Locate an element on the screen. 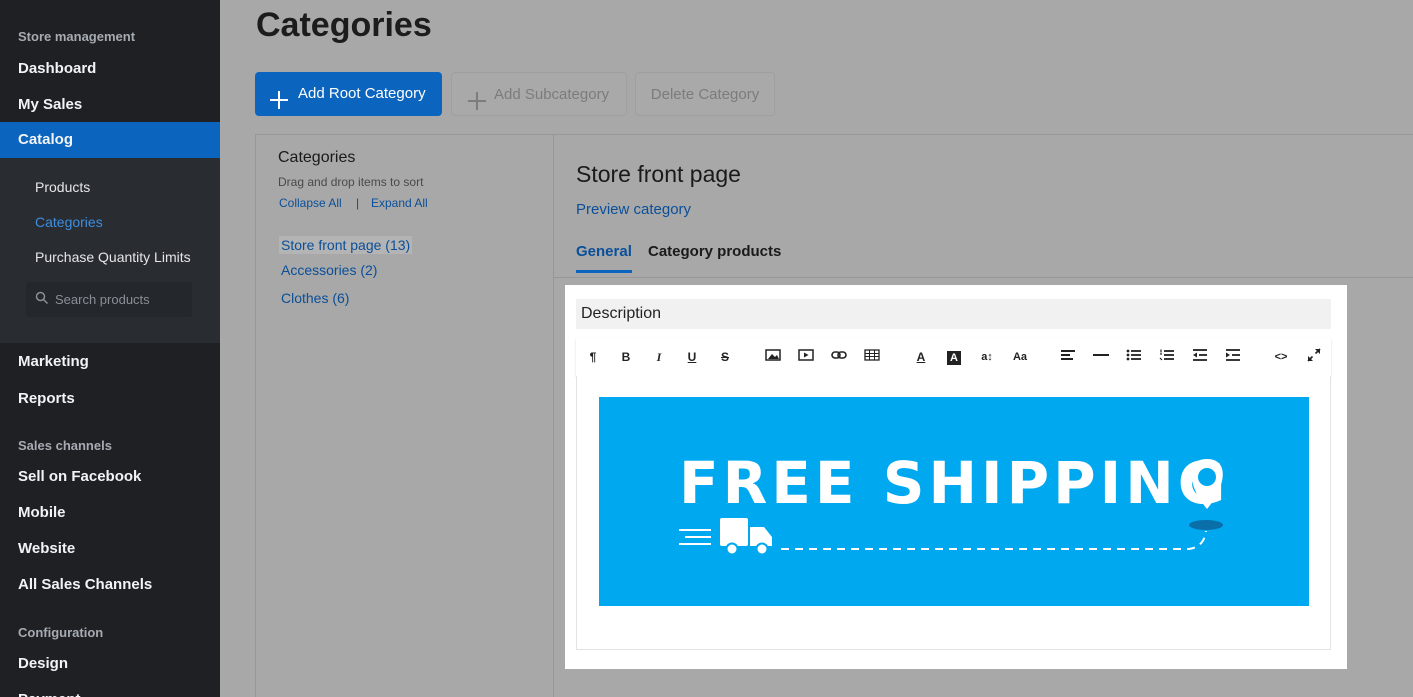 This screenshot has width=1413, height=697. sidebar-item-reports: Reports is located at coordinates (110, 399).